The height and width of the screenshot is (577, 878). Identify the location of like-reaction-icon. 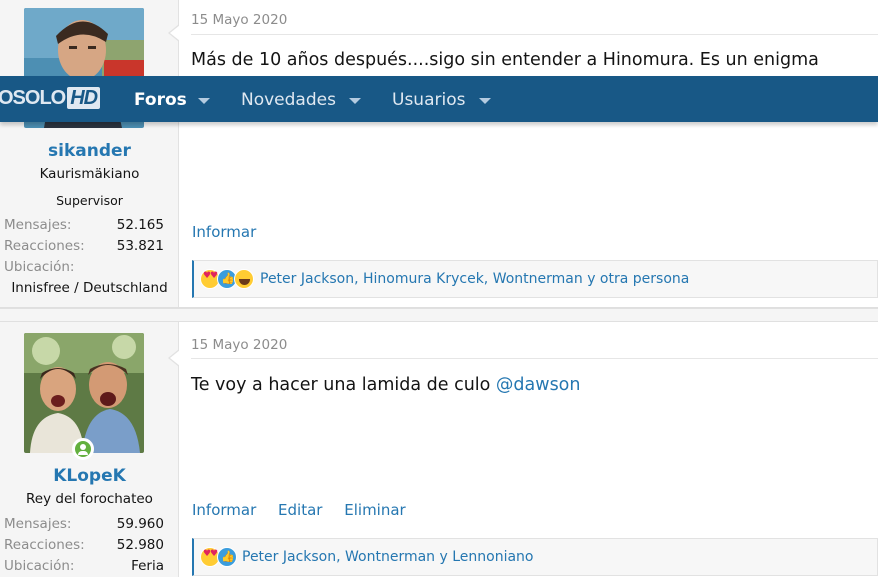
(227, 557).